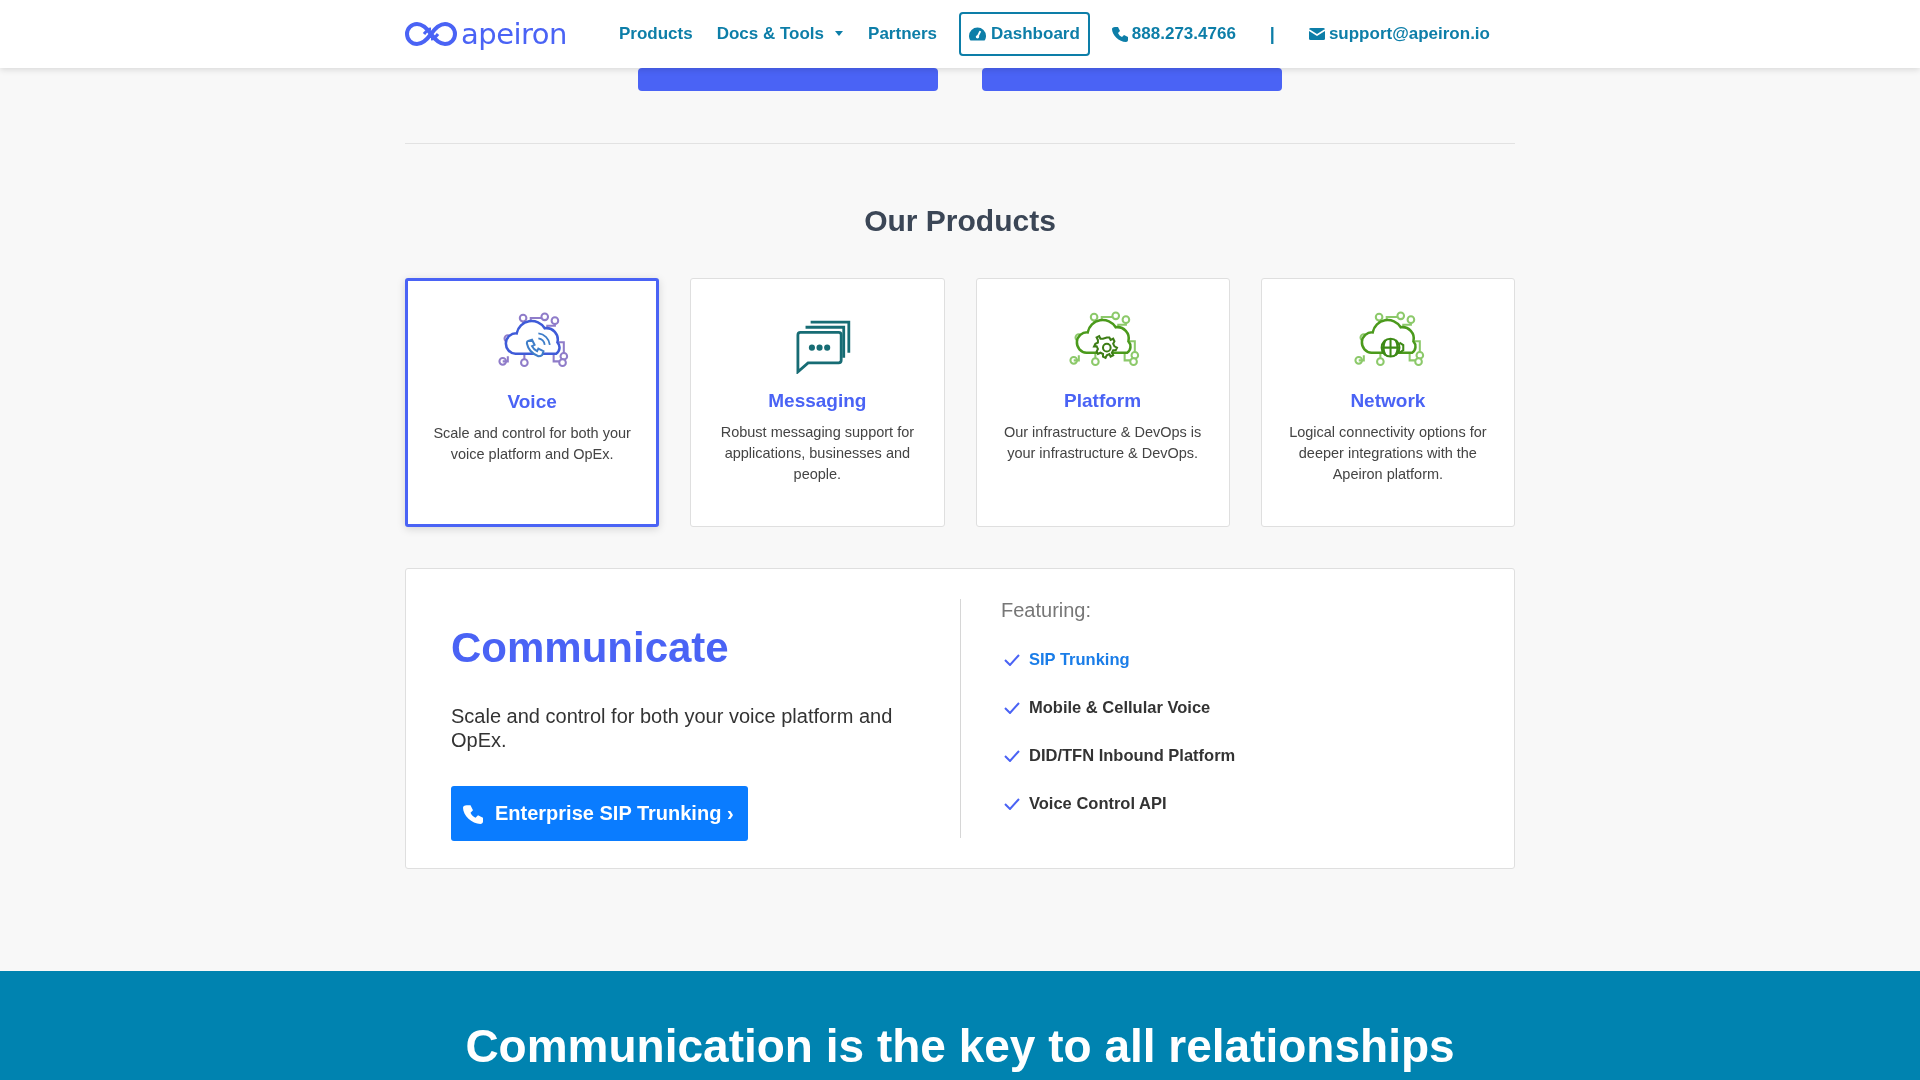 Image resolution: width=1920 pixels, height=1080 pixels. What do you see at coordinates (1098, 803) in the screenshot?
I see `feature-item: Voice Control API` at bounding box center [1098, 803].